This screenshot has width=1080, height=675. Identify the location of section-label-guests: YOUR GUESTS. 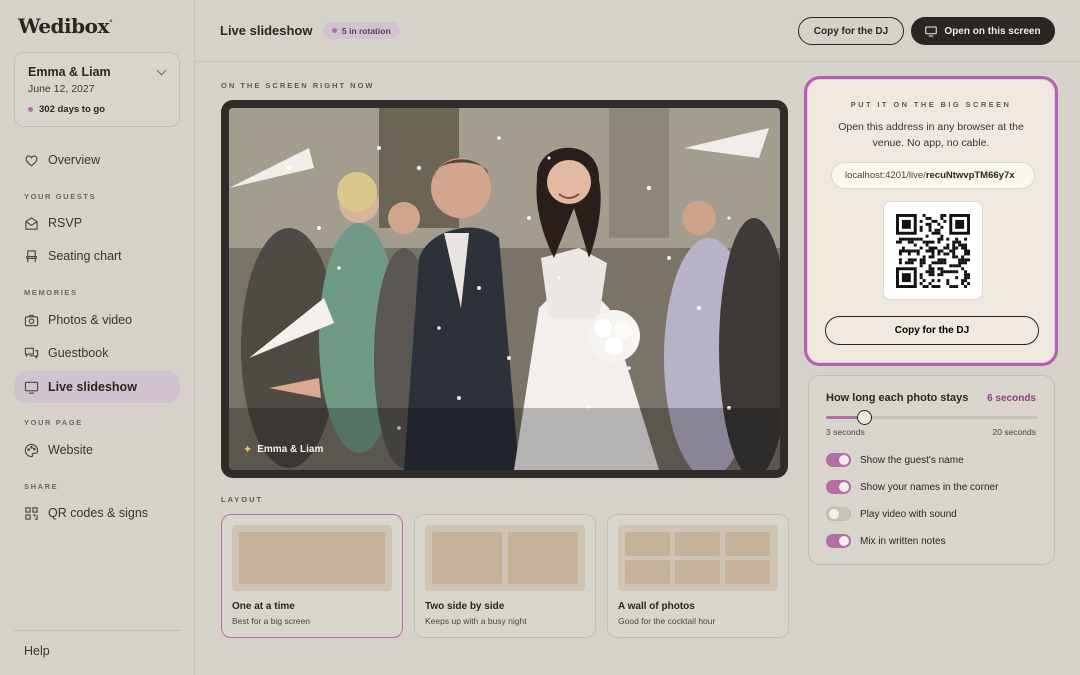
(60, 196).